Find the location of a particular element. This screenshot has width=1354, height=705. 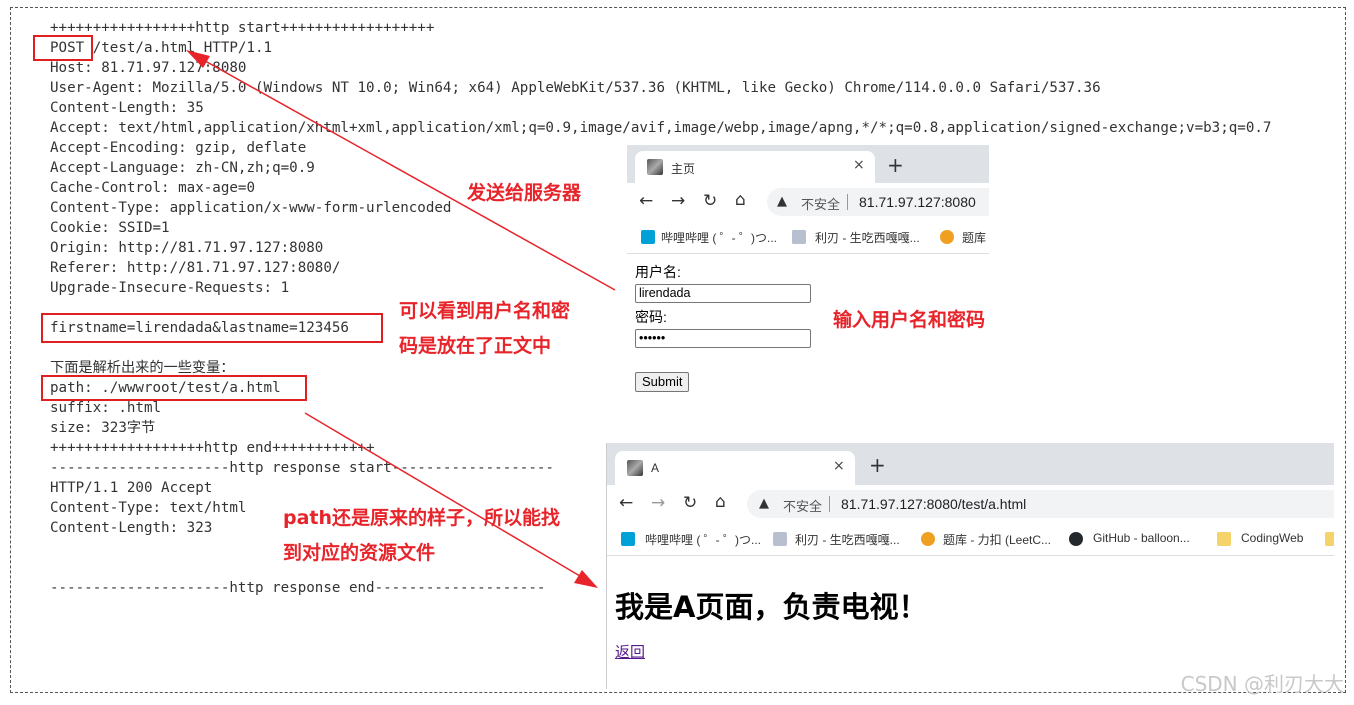

watermark: CSDN @利刃大大 is located at coordinates (1262, 684).